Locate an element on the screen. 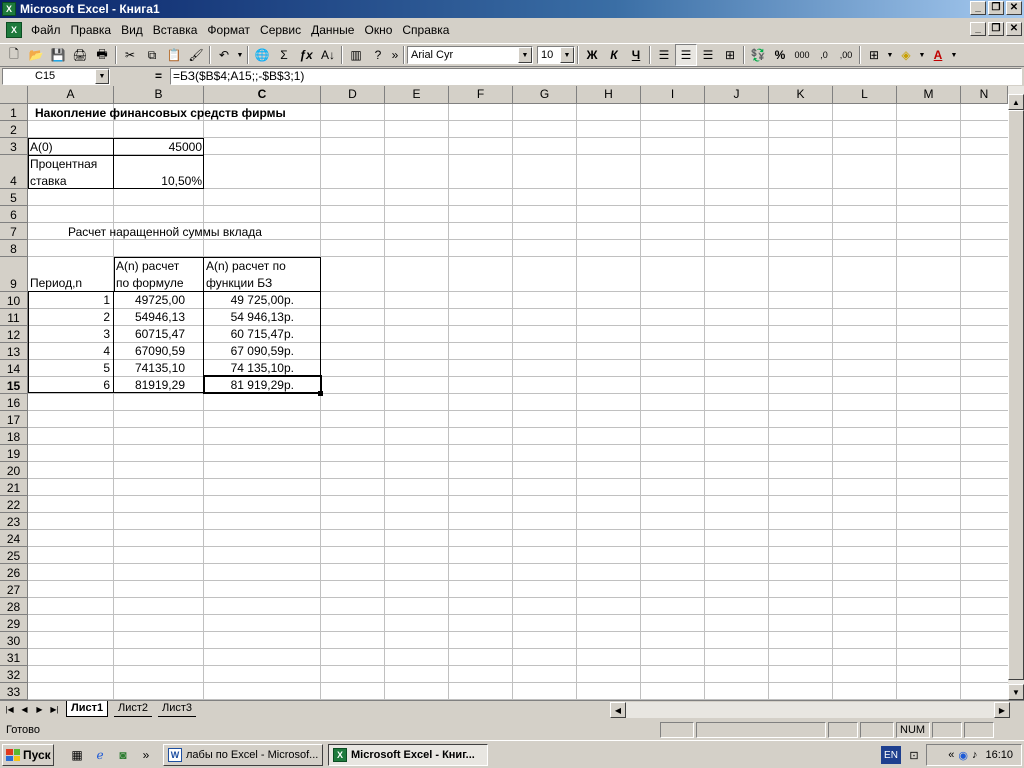 The width and height of the screenshot is (1024, 768). fill-color-icon: ◈ is located at coordinates (906, 55).